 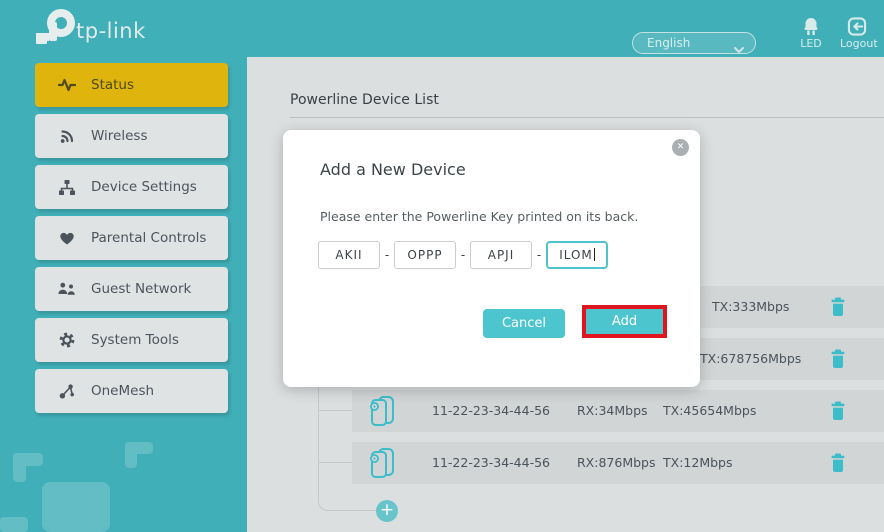 What do you see at coordinates (694, 43) in the screenshot?
I see `language-select: English` at bounding box center [694, 43].